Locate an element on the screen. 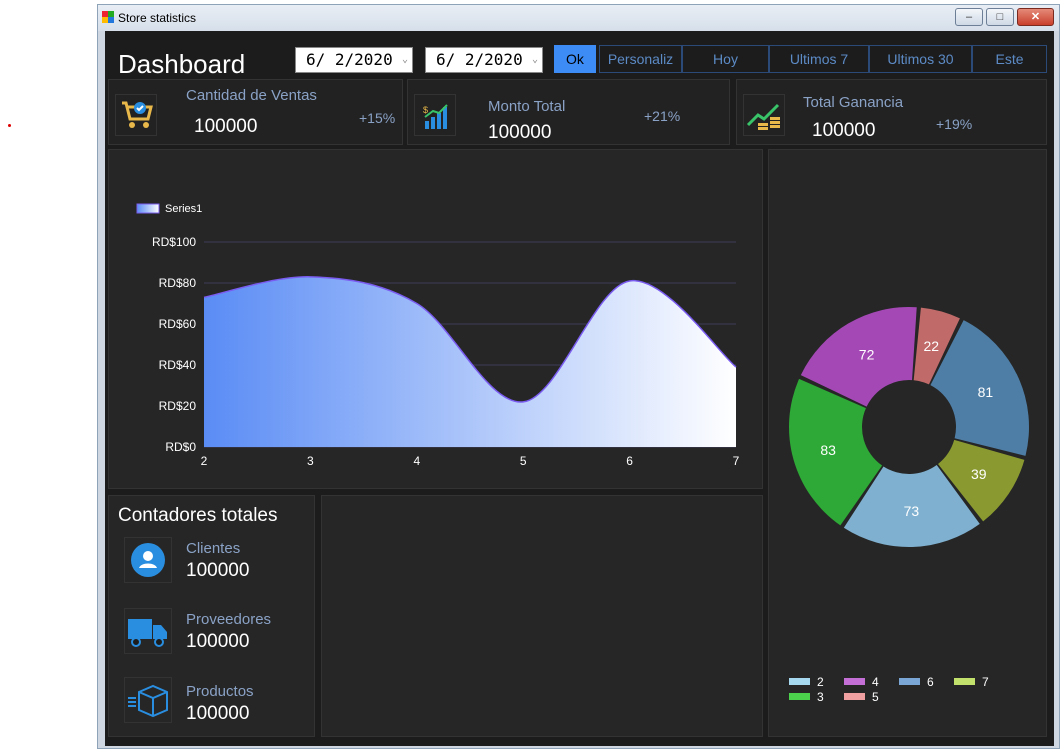 Image resolution: width=1060 pixels, height=749 pixels. title-bar: Store statistics – □ ✕ is located at coordinates (578, 18).